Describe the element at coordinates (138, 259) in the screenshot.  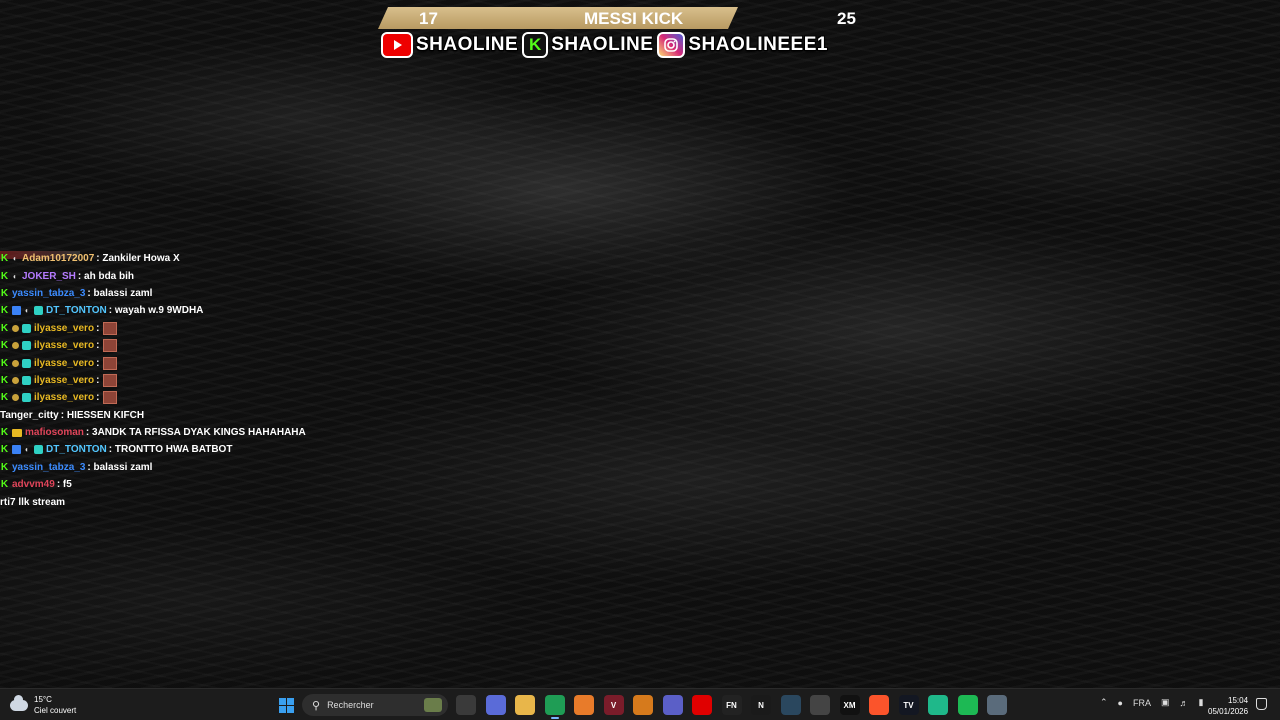
I see `chat-text: : Zankiler Howa X` at that location.